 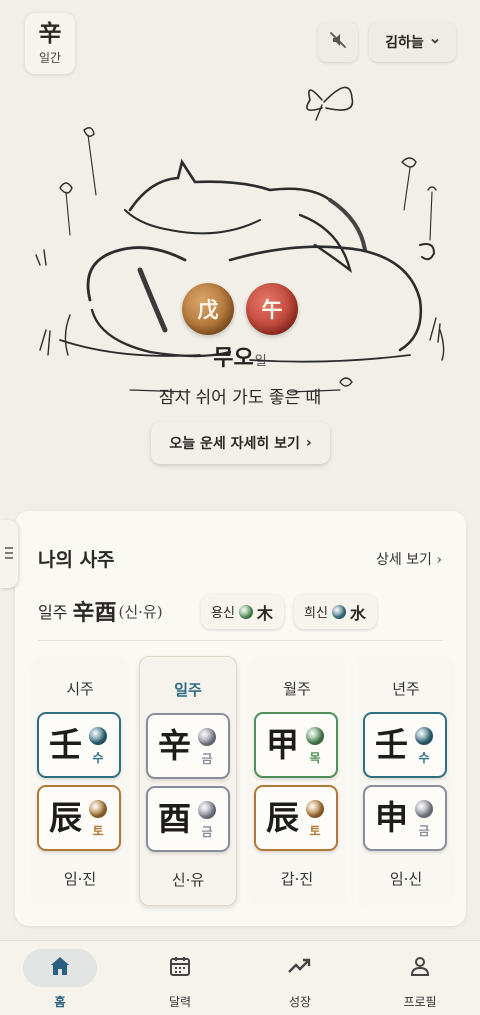 I want to click on nav-label: 프로필, so click(x=420, y=1002).